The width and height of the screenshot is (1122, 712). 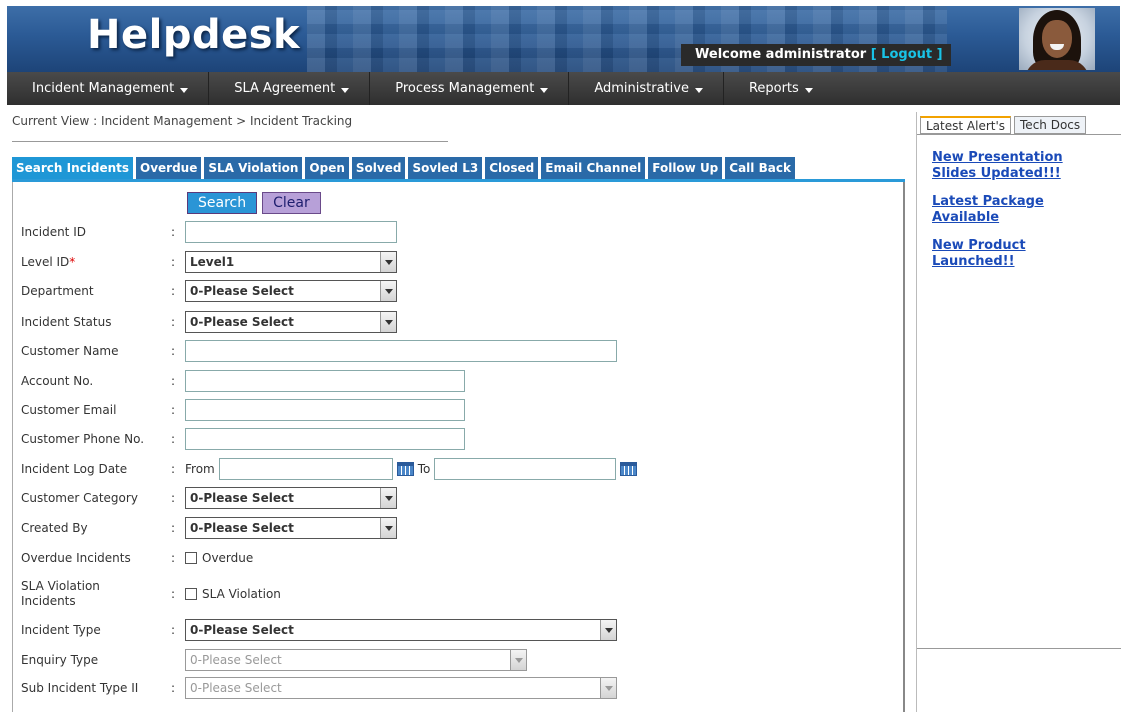 I want to click on tab-follow-up: Follow Up, so click(x=685, y=168).